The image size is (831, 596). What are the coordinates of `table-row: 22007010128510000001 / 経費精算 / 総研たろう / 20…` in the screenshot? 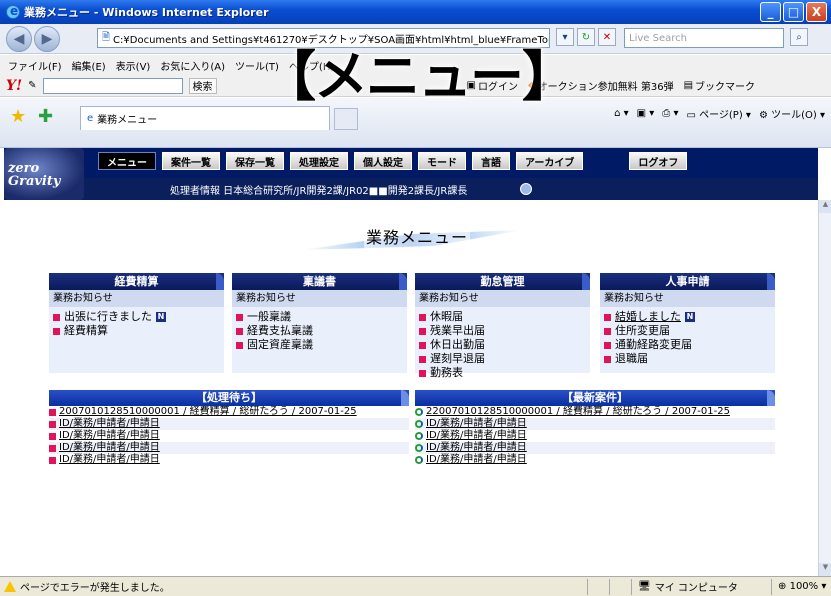 It's located at (595, 412).